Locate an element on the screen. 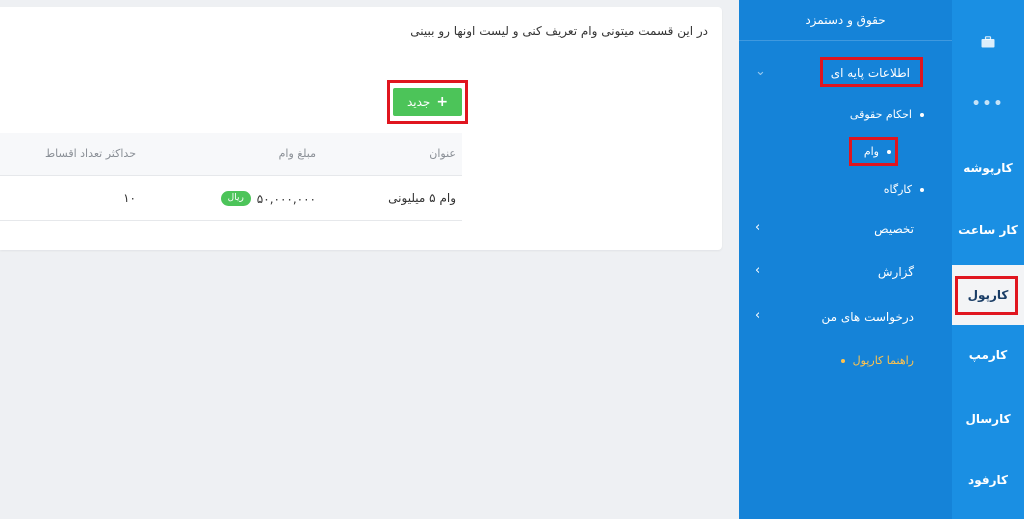  more-dots-icon: ••• is located at coordinates (988, 104).